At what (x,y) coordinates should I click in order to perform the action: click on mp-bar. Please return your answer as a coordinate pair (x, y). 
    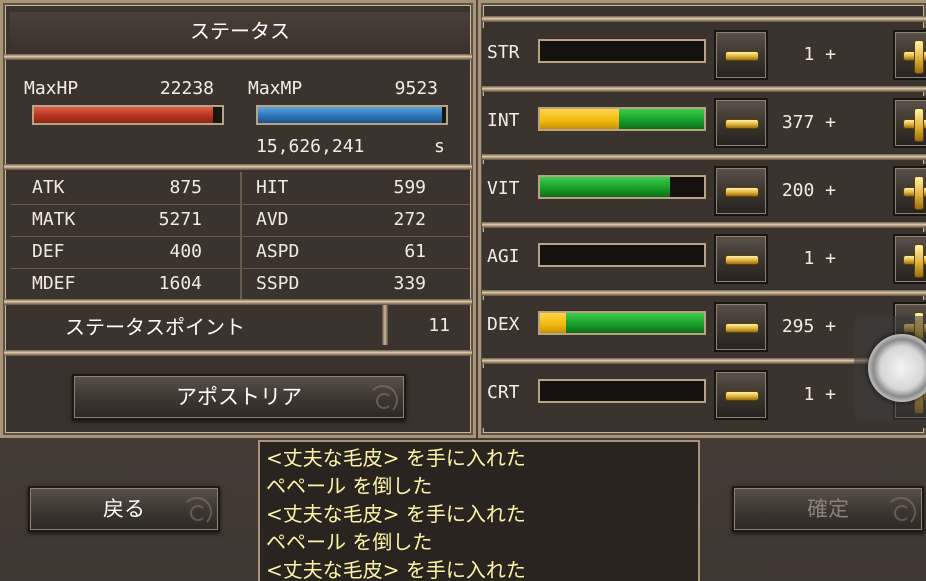
    Looking at the image, I should click on (352, 115).